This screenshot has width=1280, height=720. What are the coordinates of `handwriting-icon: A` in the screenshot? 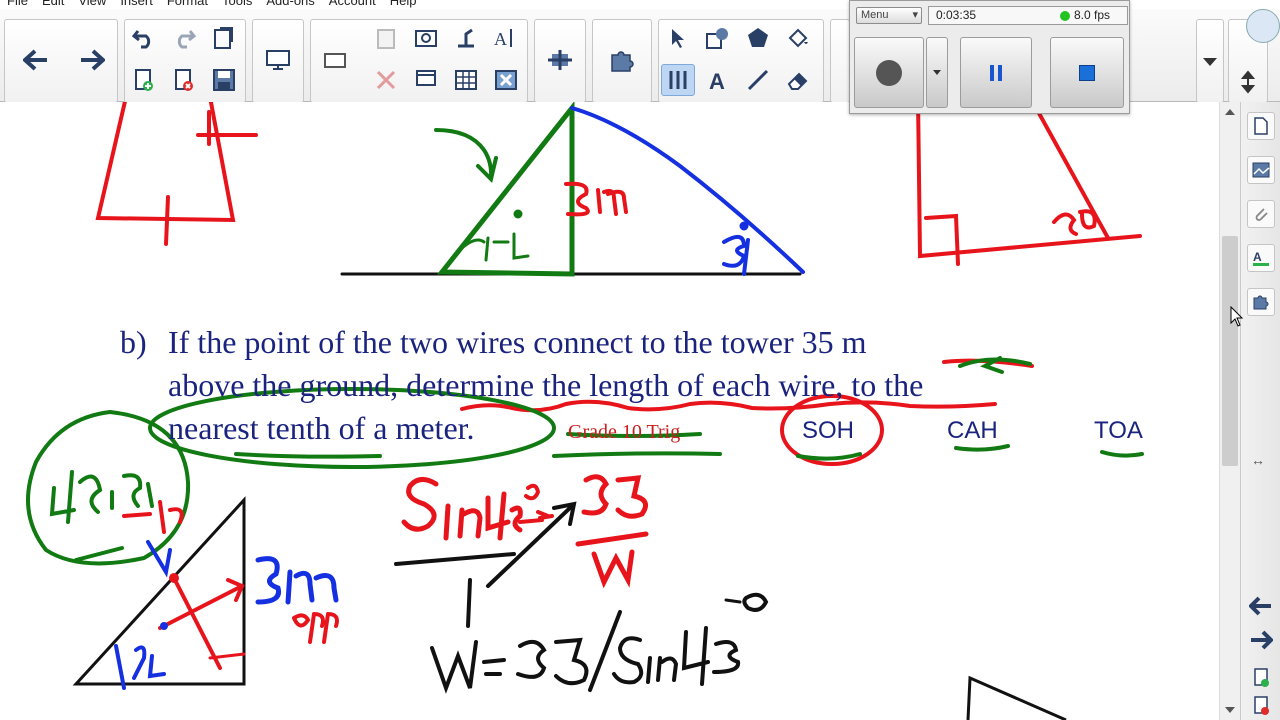 It's located at (506, 38).